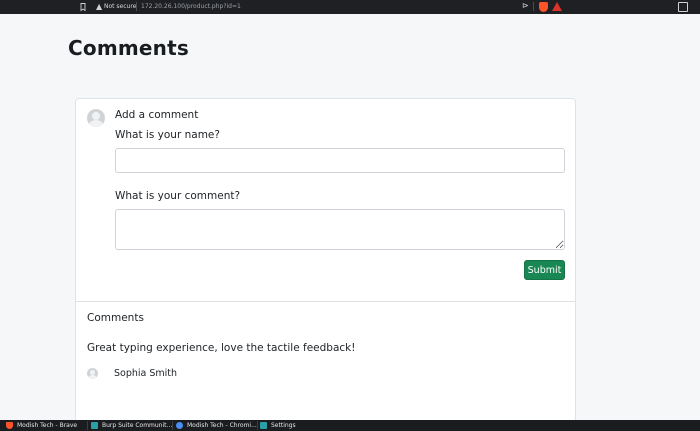  I want to click on security-status: Not secure, so click(120, 6).